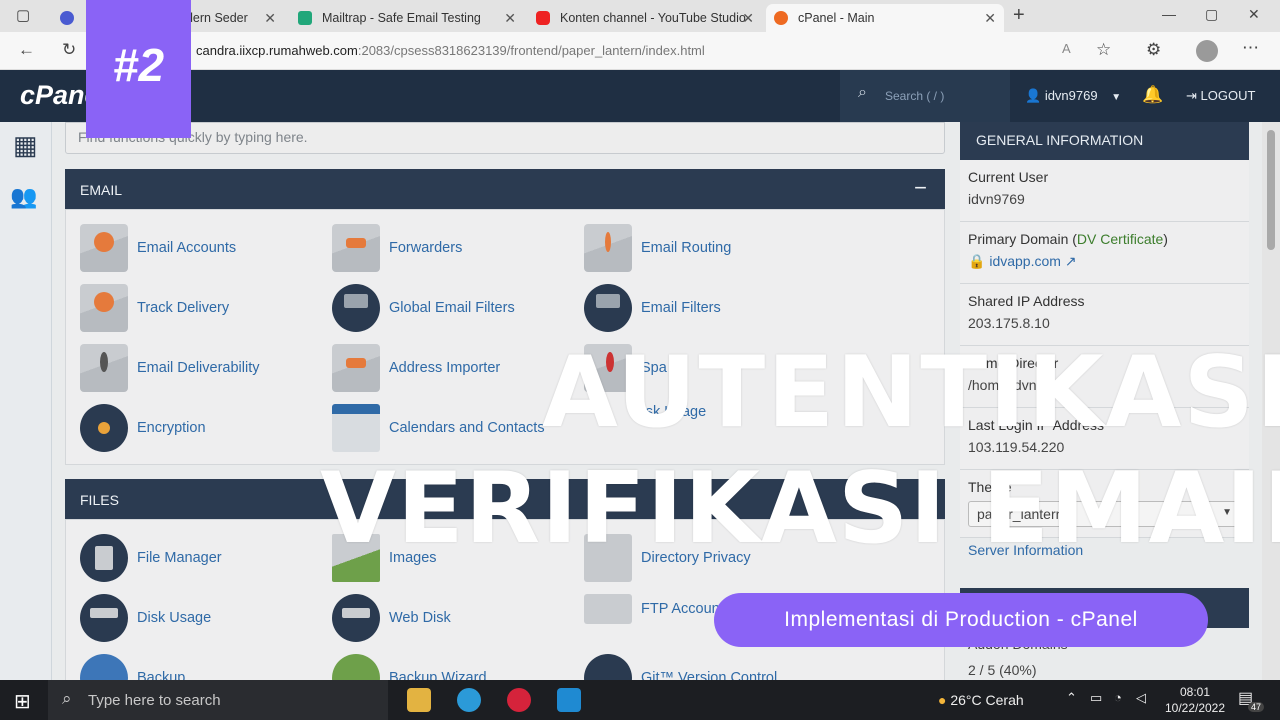 The width and height of the screenshot is (1280, 720). I want to click on volume-icon: ◁, so click(1141, 698).